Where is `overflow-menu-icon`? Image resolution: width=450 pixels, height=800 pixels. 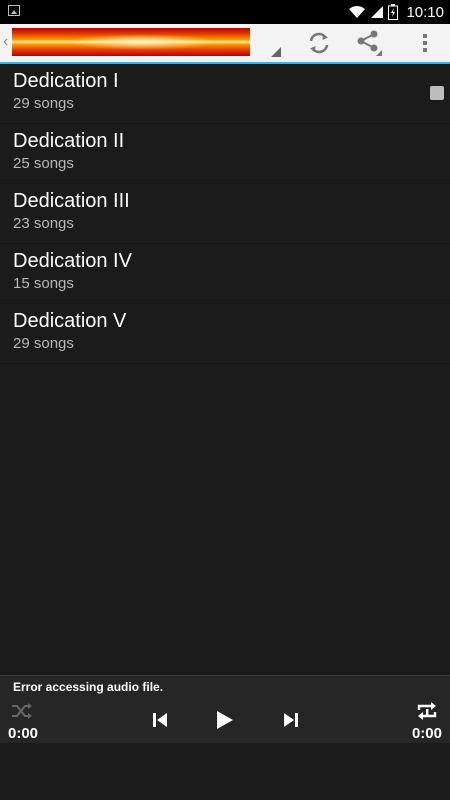 overflow-menu-icon is located at coordinates (425, 43).